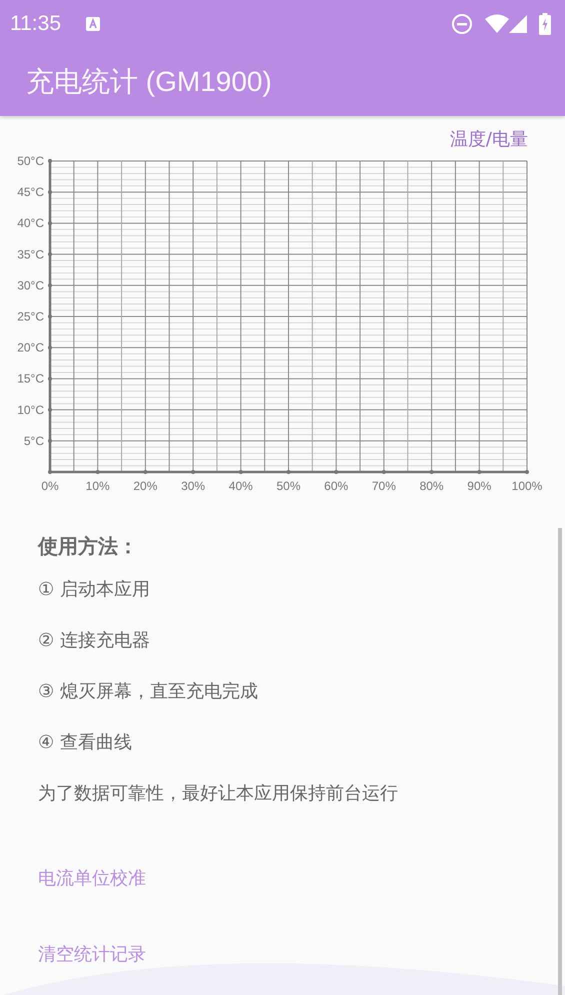 The width and height of the screenshot is (565, 995). Describe the element at coordinates (88, 546) in the screenshot. I see `usage-heading: 使用方法：` at that location.